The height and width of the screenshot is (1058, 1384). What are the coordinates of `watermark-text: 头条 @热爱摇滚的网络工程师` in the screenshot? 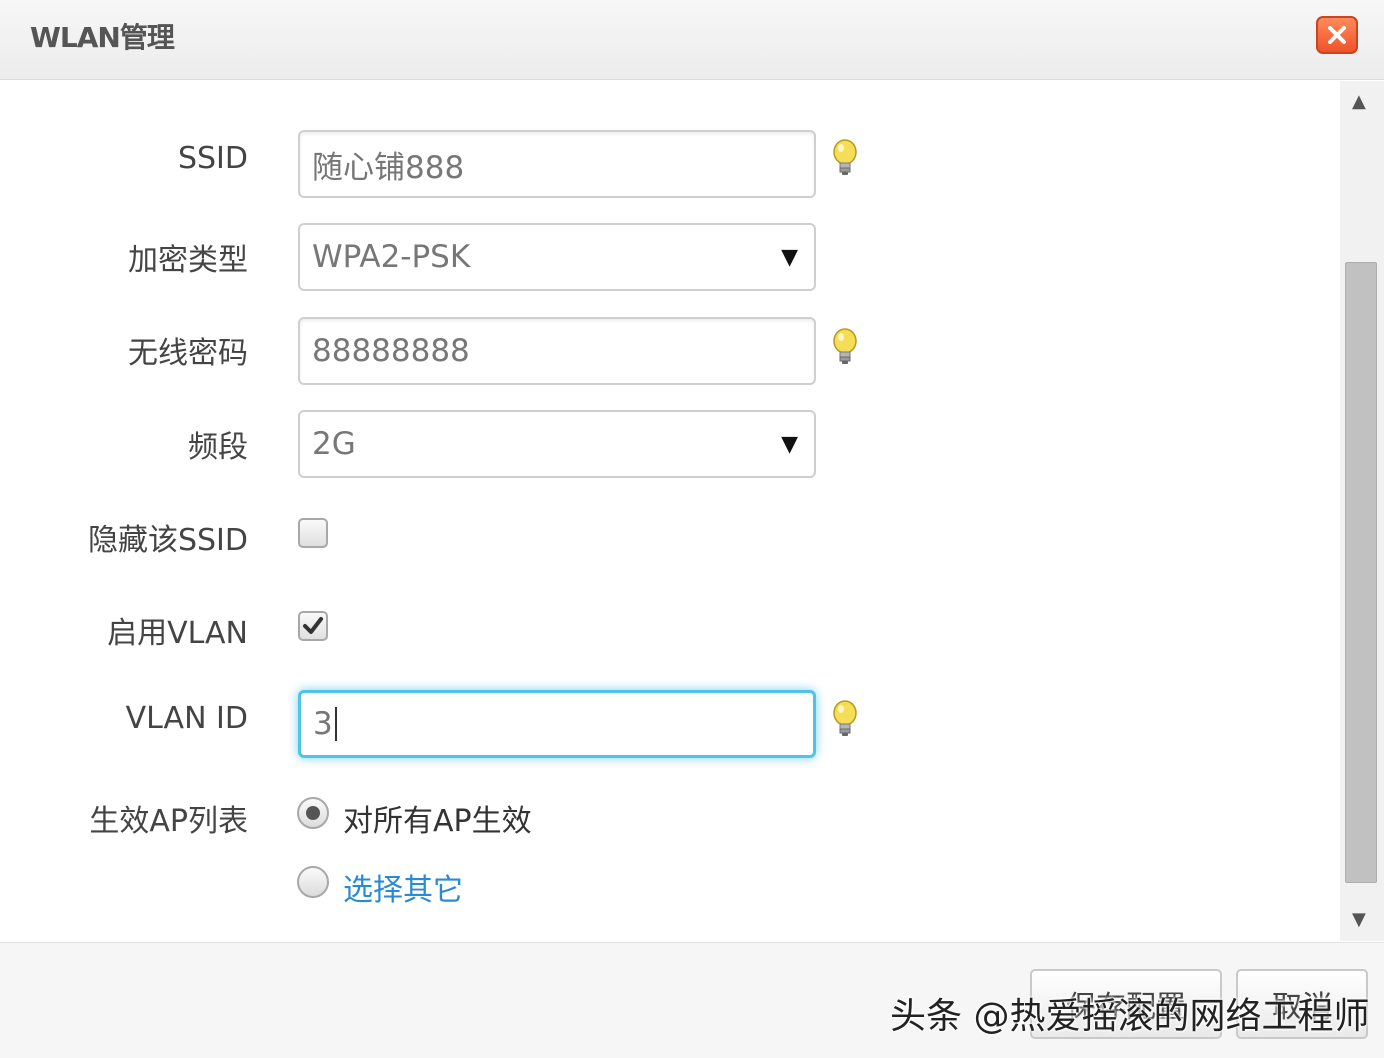 It's located at (1130, 1016).